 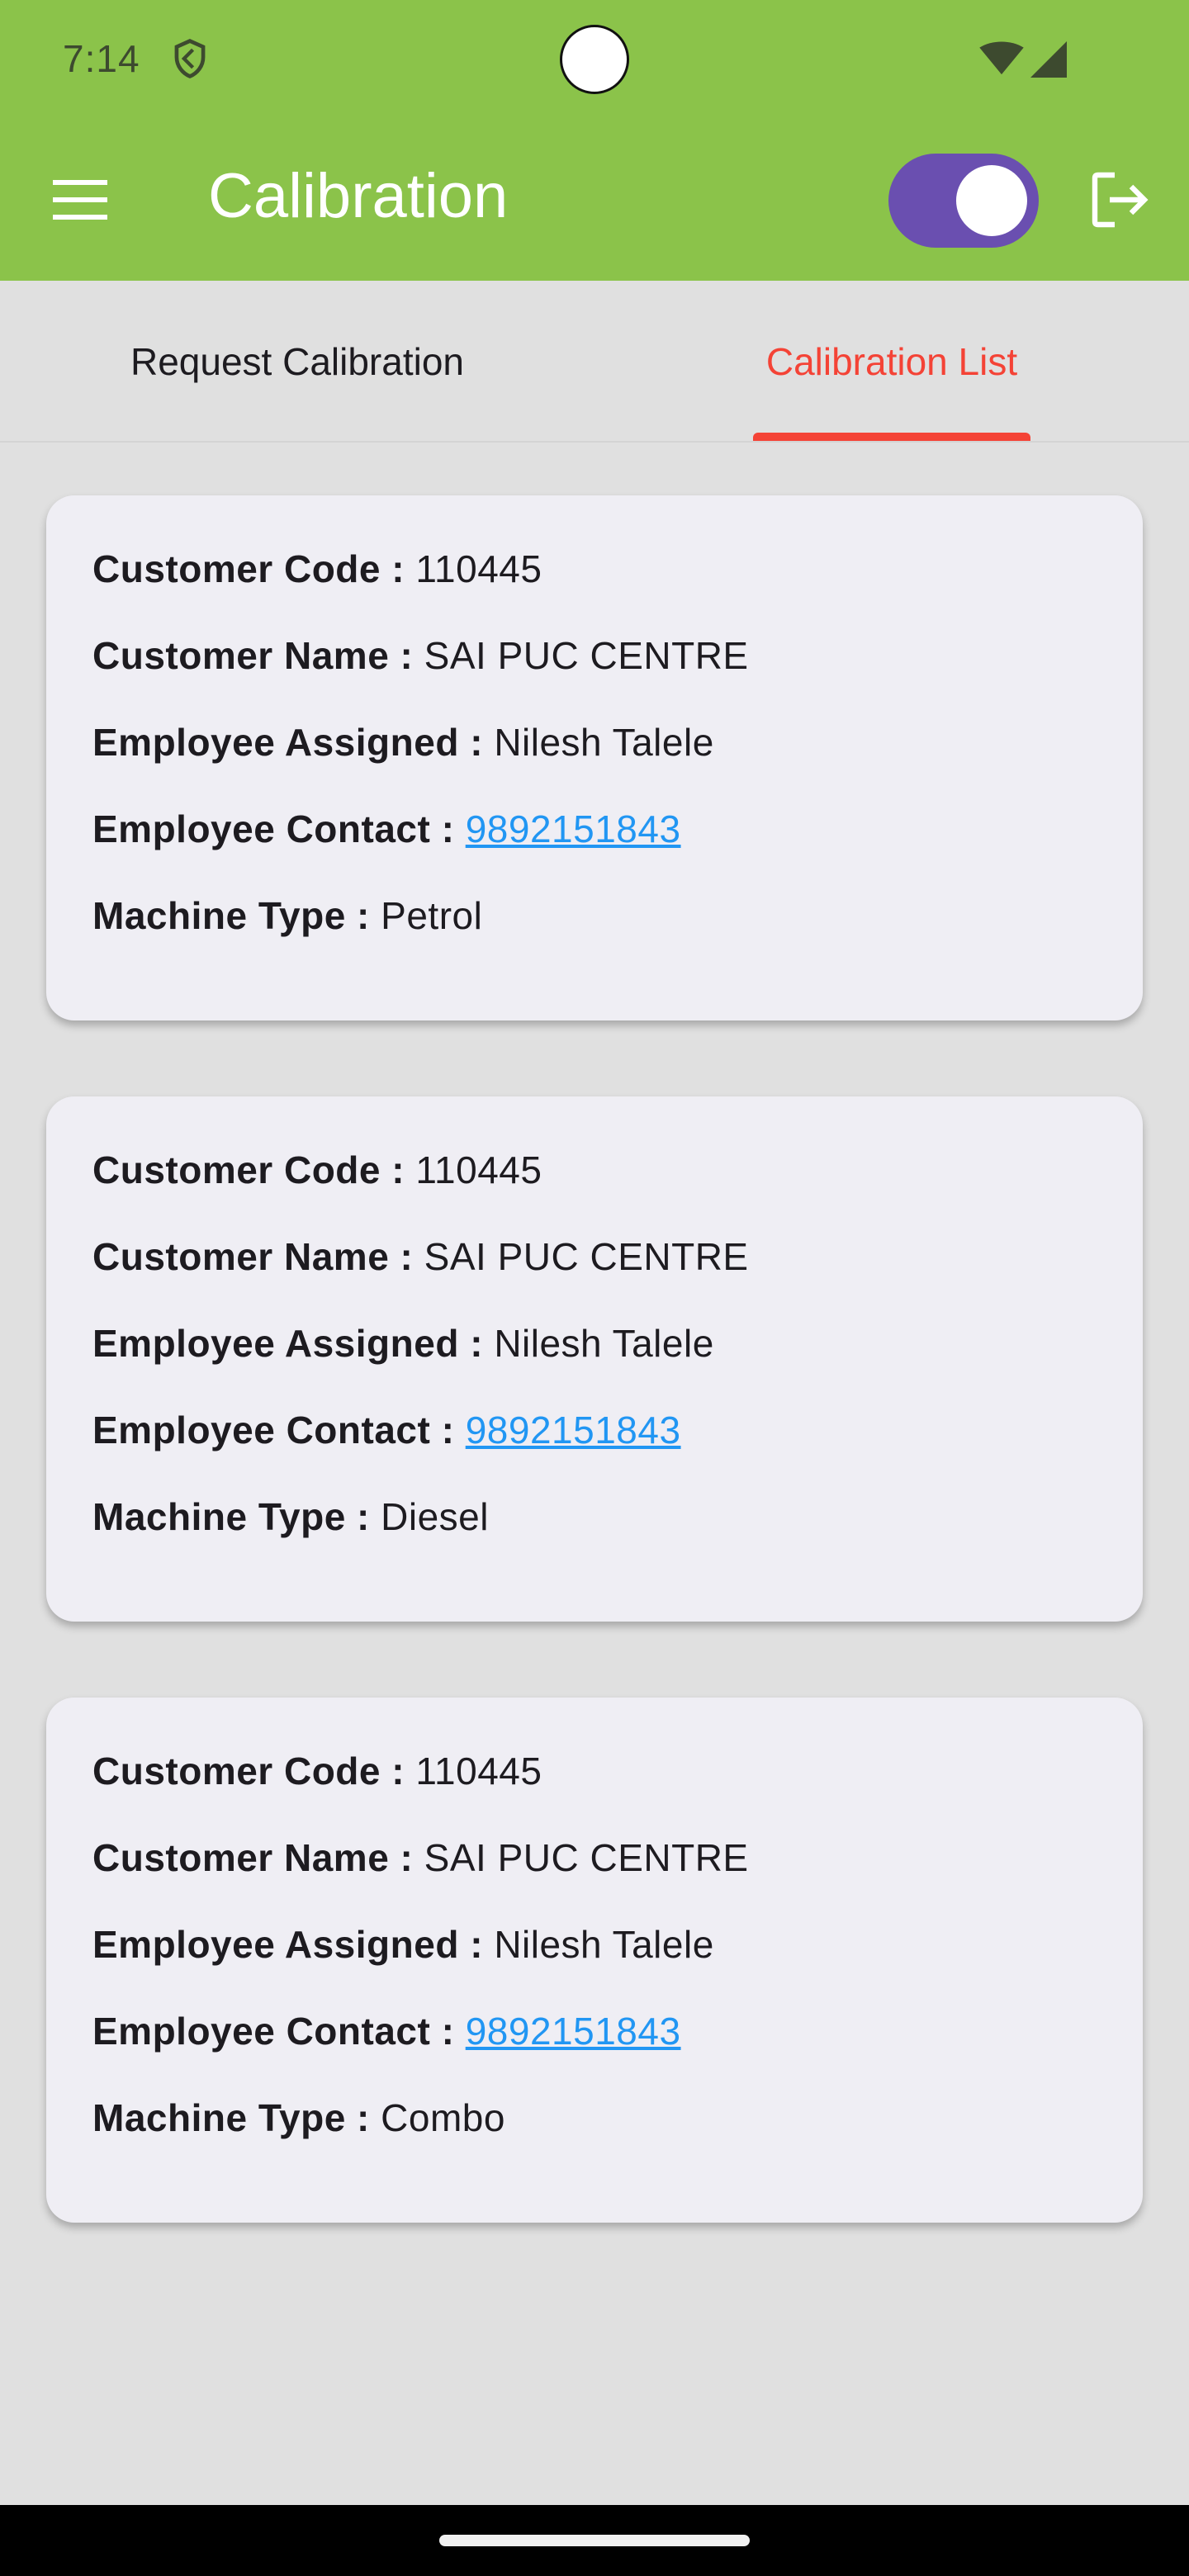 I want to click on tab-request-calibration: Request Calibration, so click(x=297, y=362).